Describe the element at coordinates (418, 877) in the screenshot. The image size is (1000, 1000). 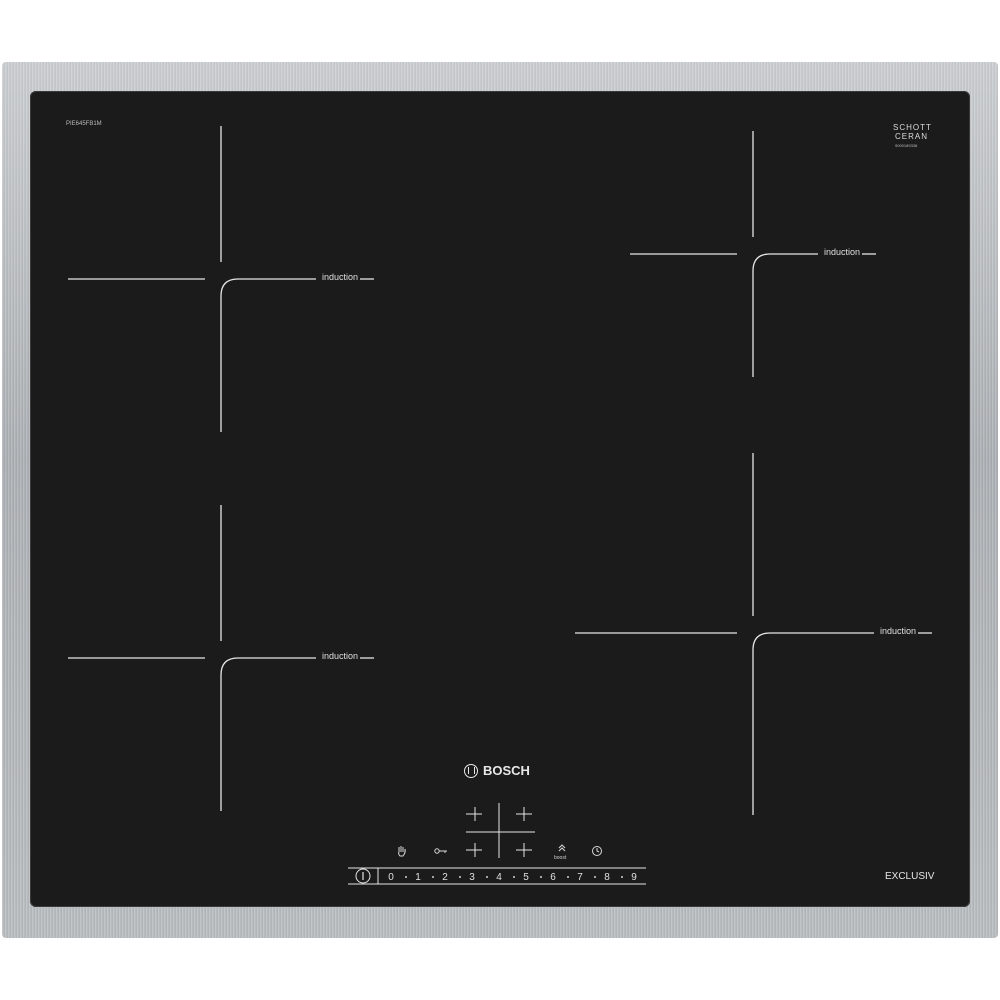
I see `power-level-1: 1` at that location.